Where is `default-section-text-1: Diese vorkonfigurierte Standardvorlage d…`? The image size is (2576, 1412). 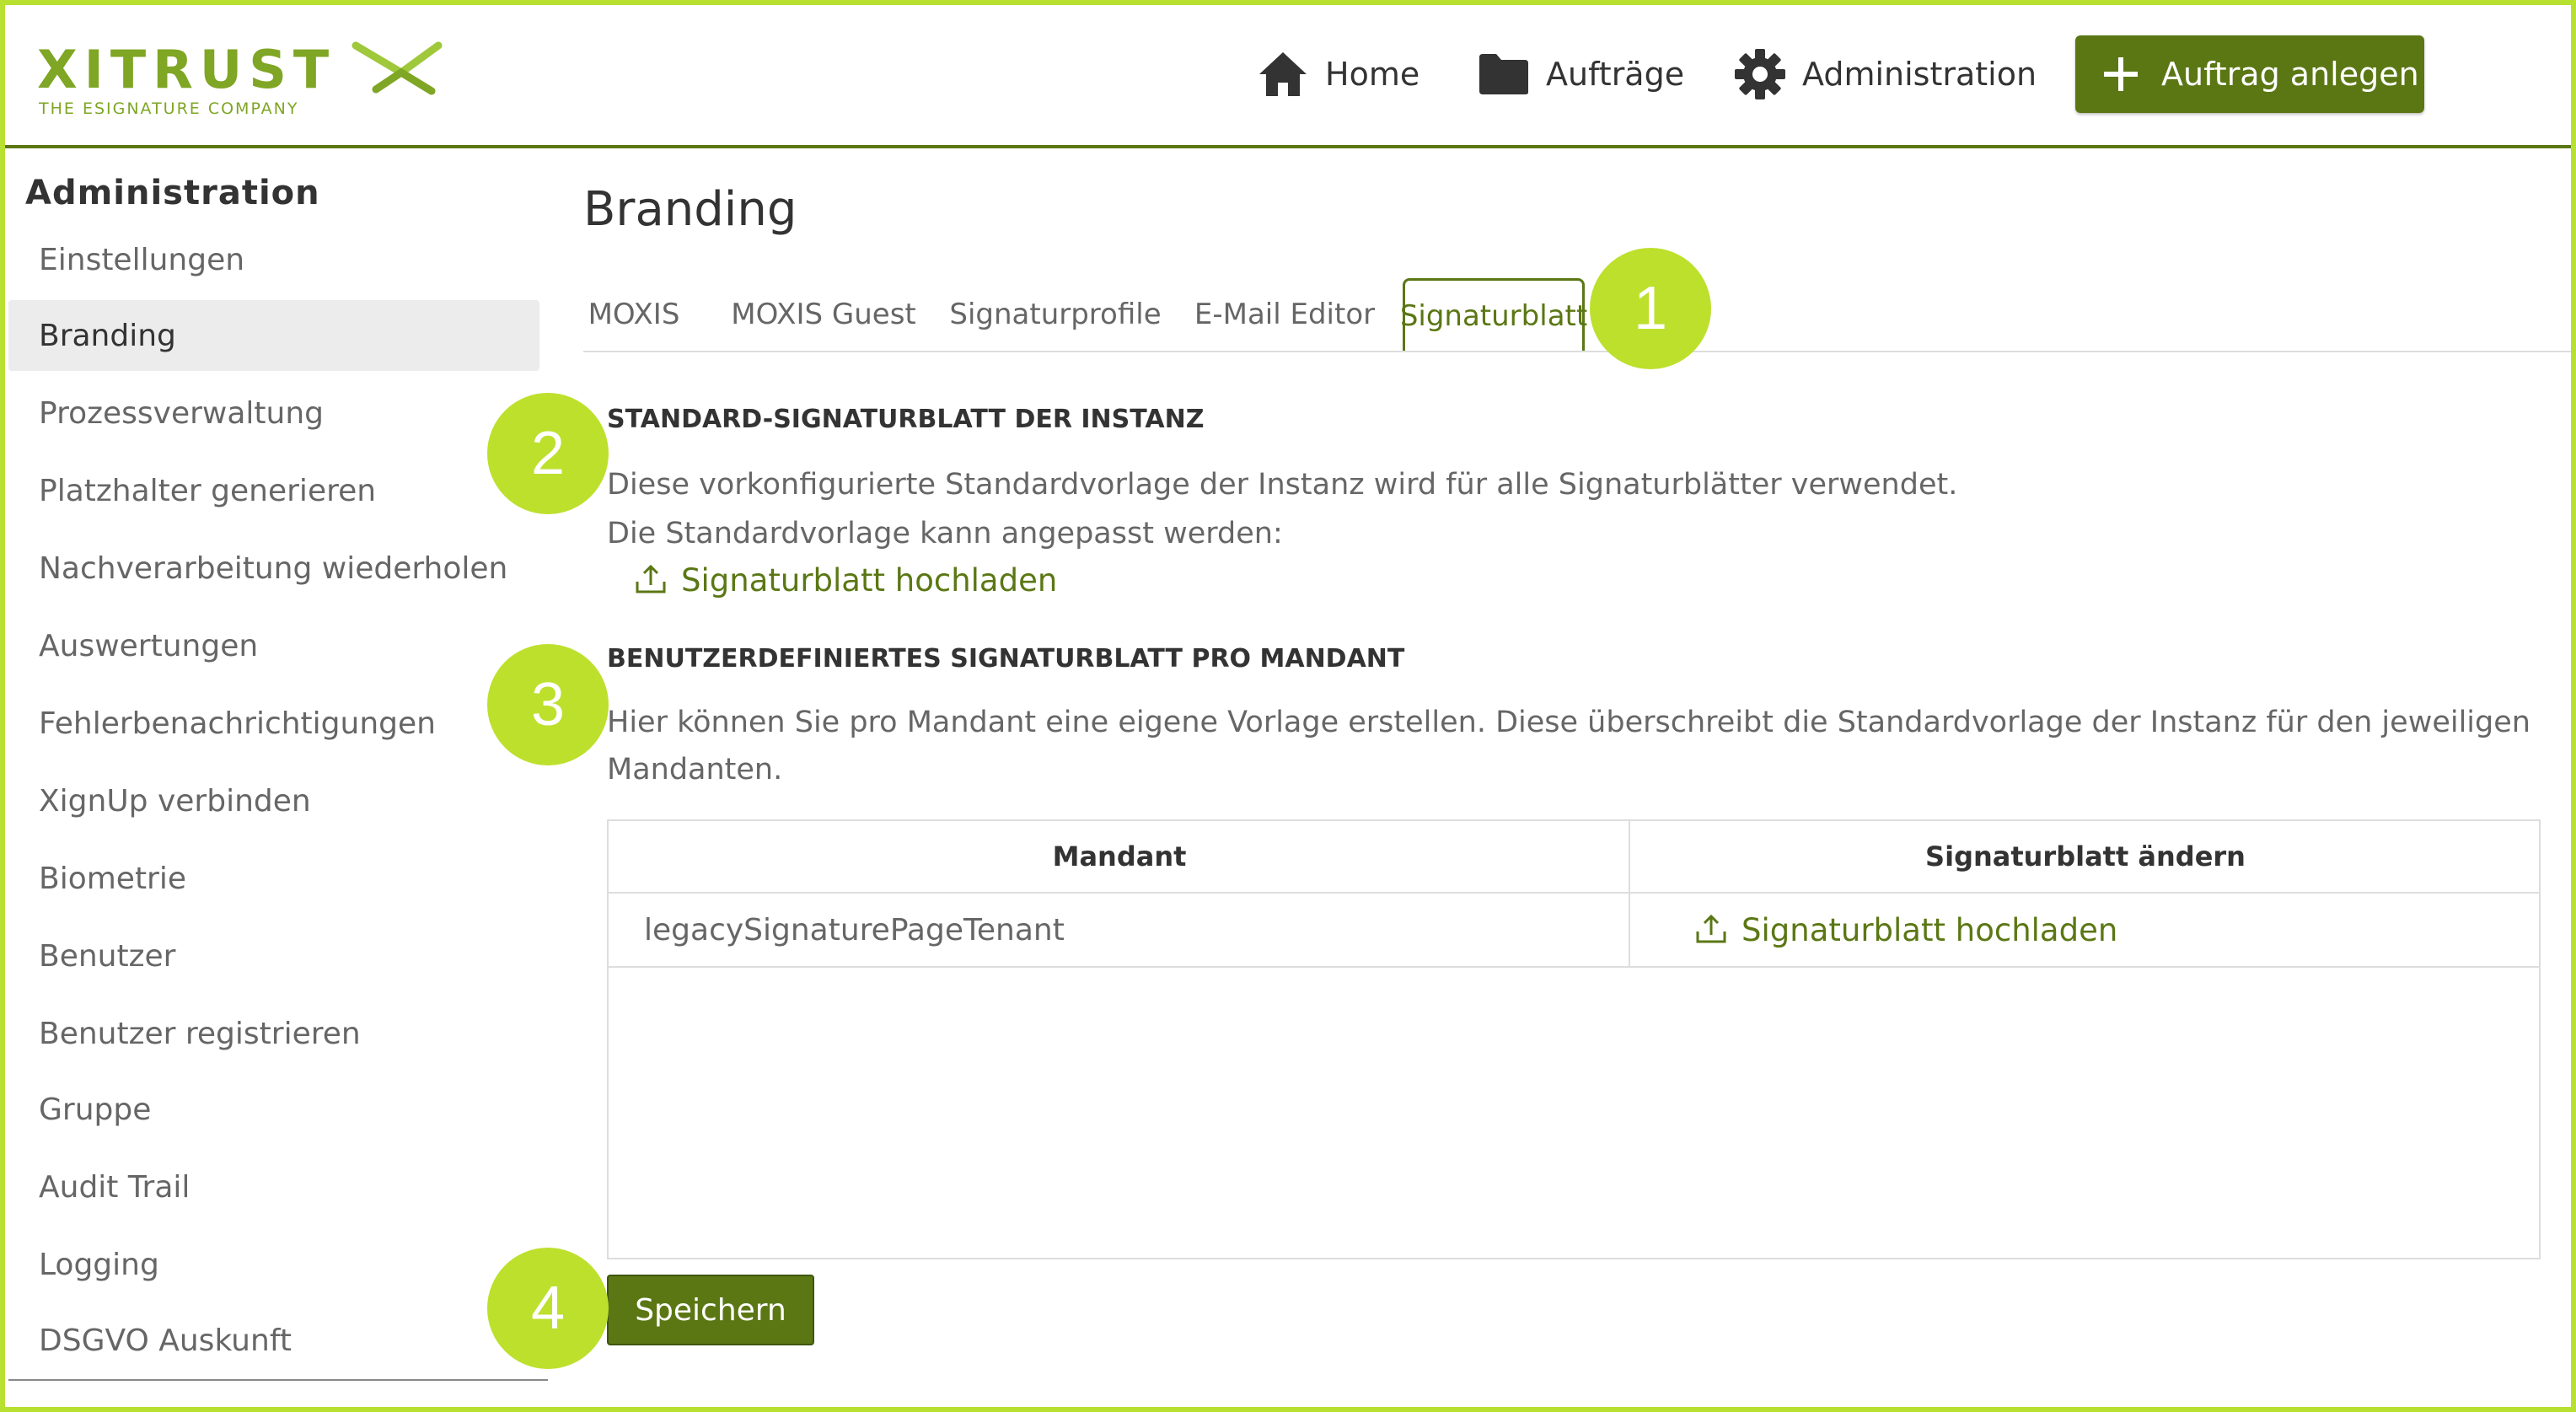
default-section-text-1: Diese vorkonfigurierte Standardvorlage d… is located at coordinates (1282, 485).